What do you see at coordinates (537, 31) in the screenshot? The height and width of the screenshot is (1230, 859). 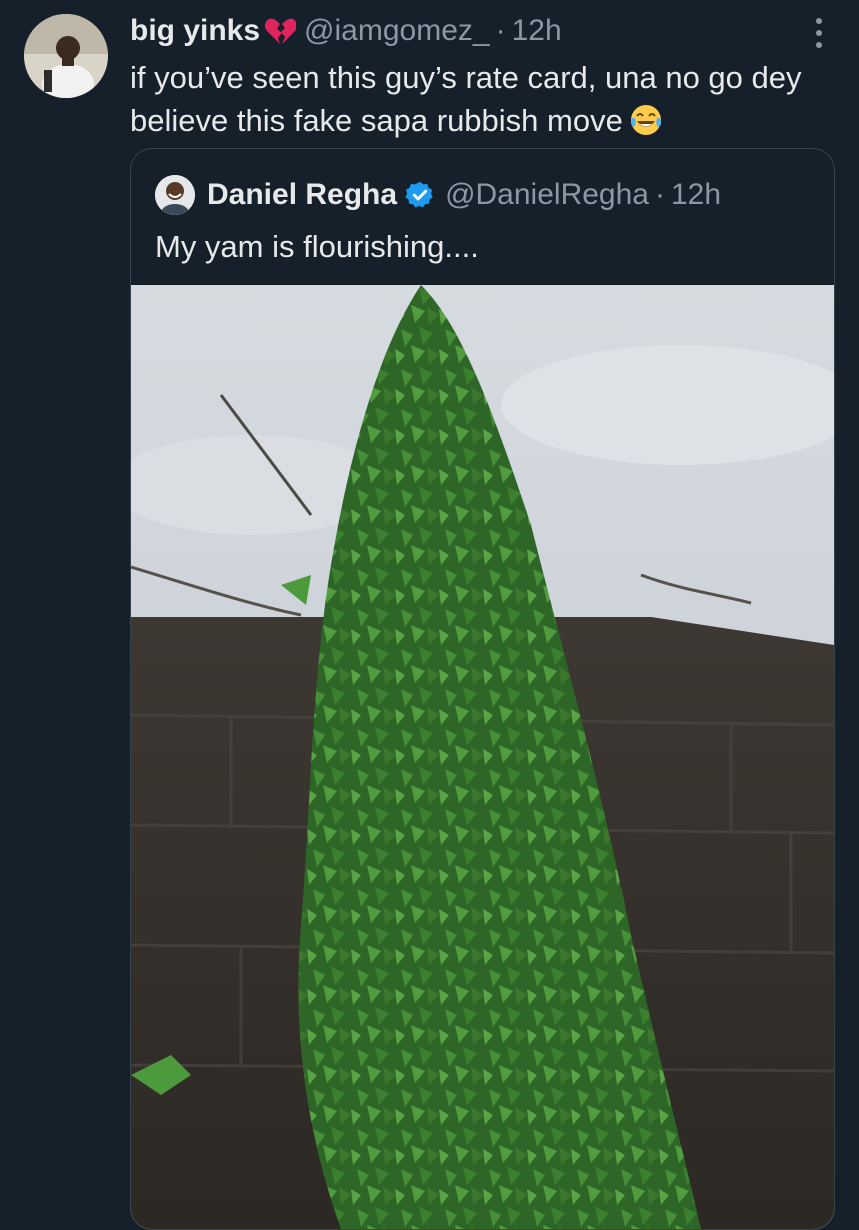 I see `tweet-timestamp: 12h` at bounding box center [537, 31].